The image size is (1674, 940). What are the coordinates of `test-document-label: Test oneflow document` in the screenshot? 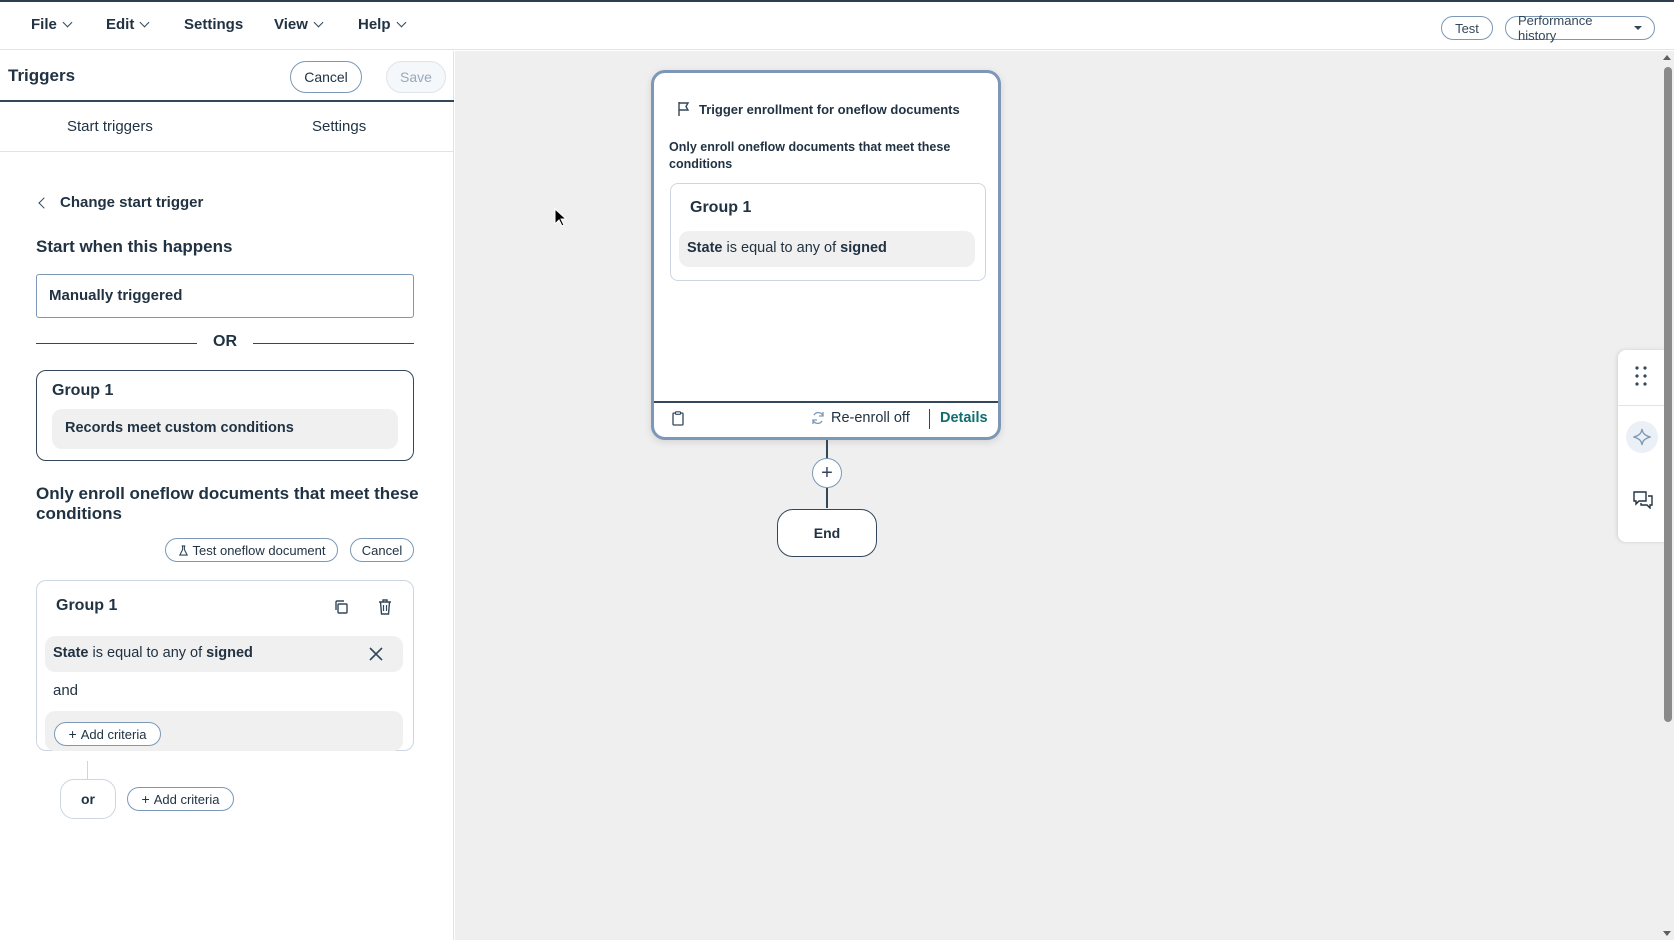 It's located at (259, 550).